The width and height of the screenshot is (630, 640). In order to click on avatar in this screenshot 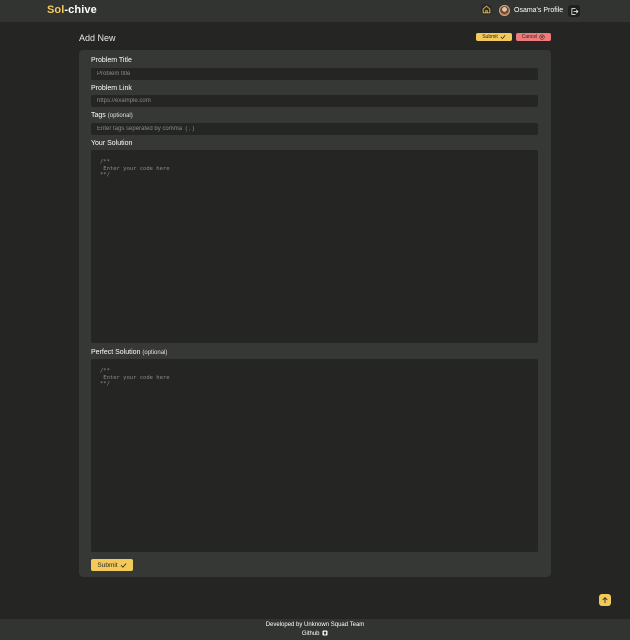, I will do `click(504, 10)`.